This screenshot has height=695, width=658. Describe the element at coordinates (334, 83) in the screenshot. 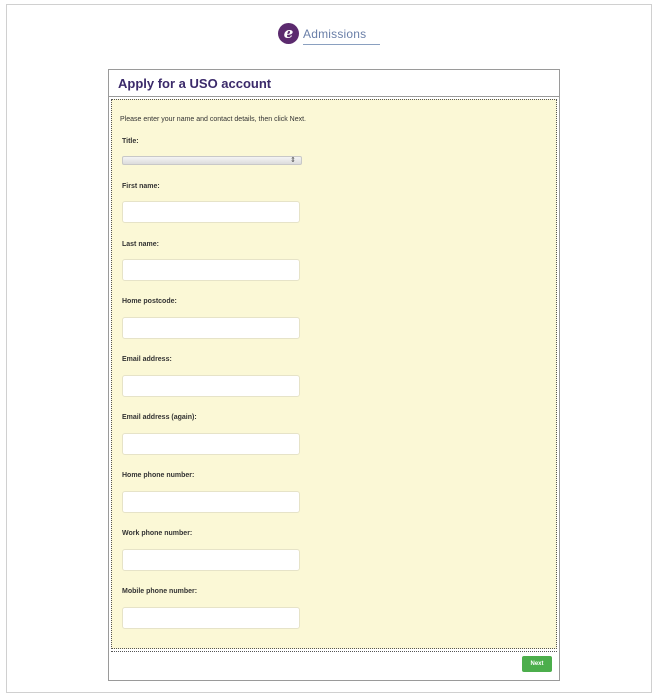

I see `card-header: Apply for a USO account` at that location.